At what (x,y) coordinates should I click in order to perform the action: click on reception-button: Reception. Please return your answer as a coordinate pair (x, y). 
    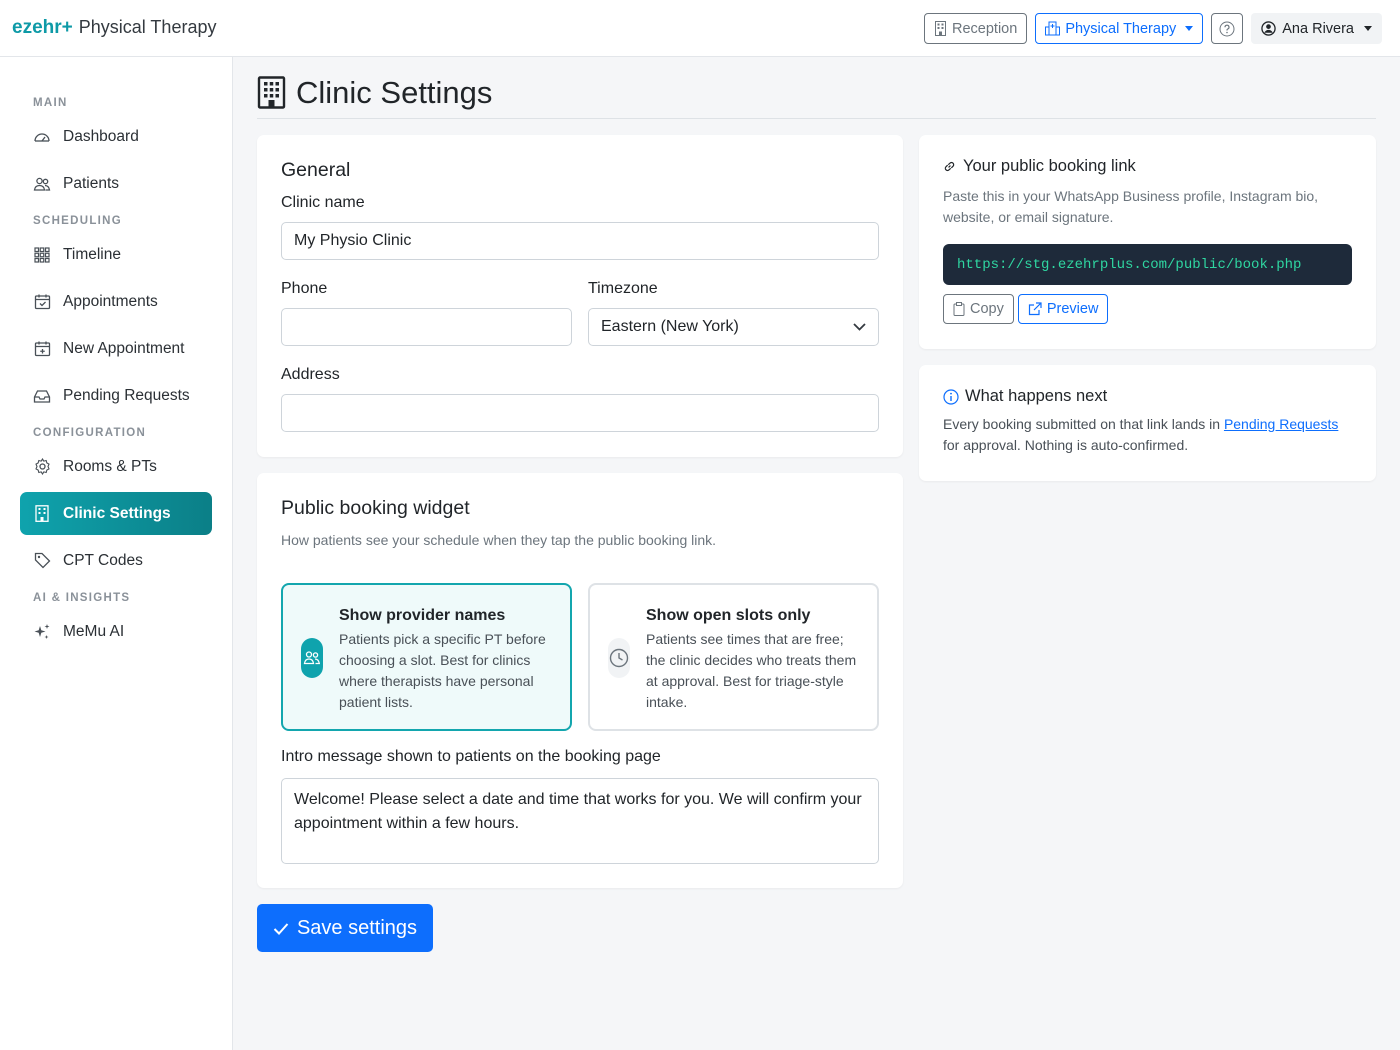
    Looking at the image, I should click on (976, 28).